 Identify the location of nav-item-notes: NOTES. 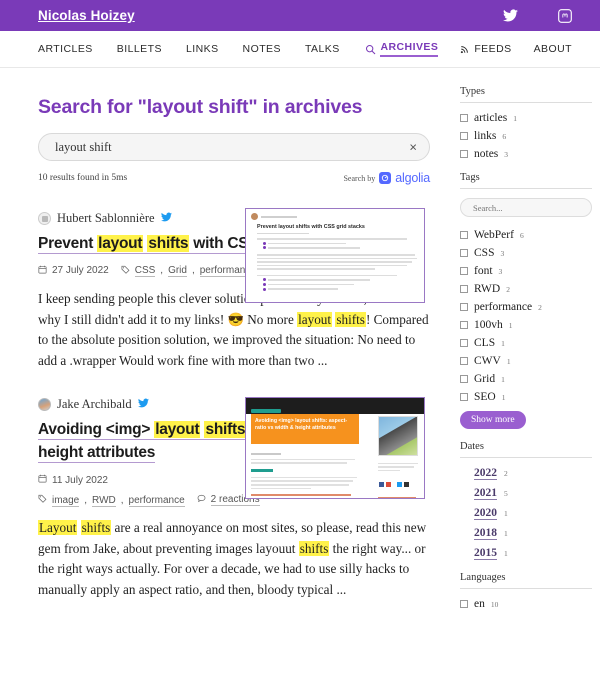
(262, 49).